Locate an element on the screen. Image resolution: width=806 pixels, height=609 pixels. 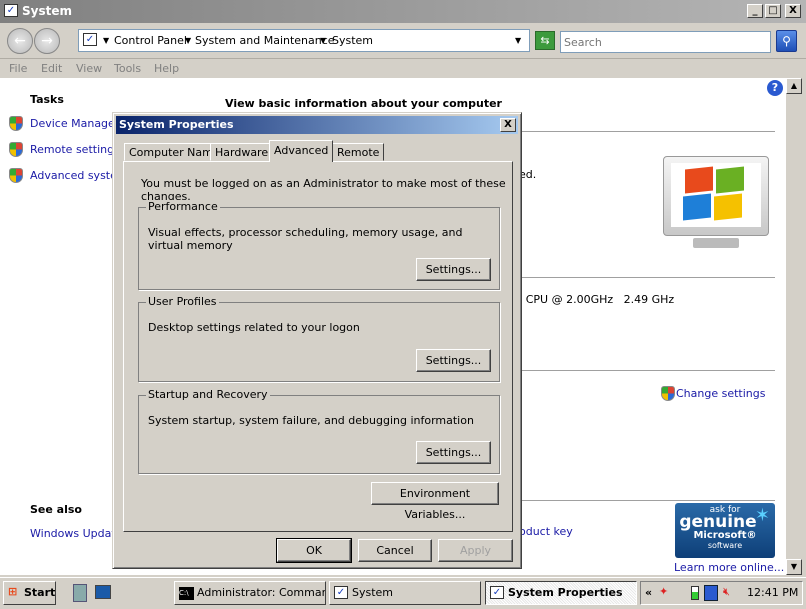
genuine-line: software is located at coordinates (725, 545).